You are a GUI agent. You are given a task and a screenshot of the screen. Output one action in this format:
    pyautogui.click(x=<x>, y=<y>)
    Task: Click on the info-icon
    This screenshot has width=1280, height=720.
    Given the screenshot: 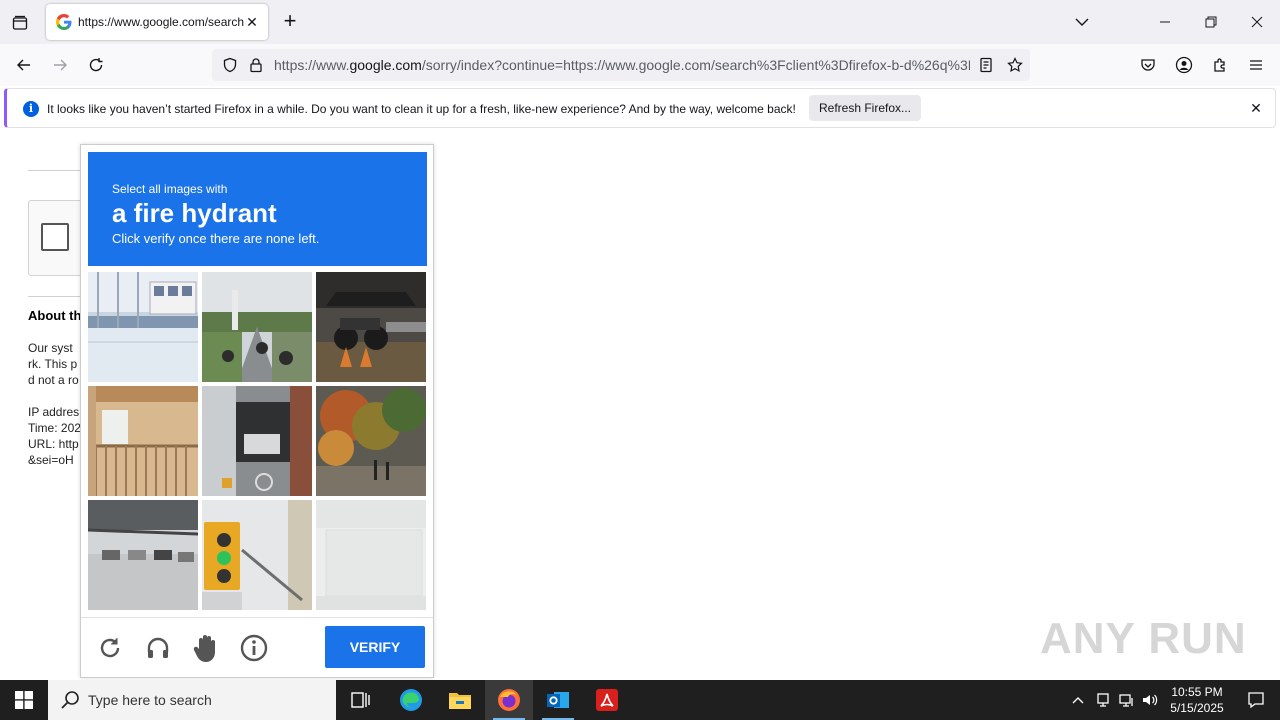 What is the action you would take?
    pyautogui.click(x=254, y=648)
    